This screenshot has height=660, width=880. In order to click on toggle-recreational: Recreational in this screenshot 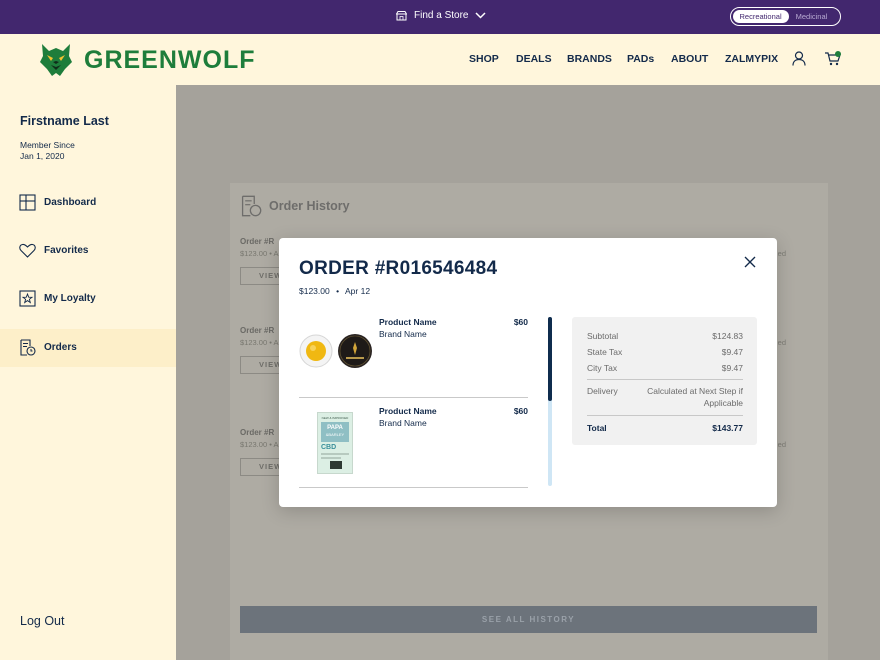, I will do `click(760, 16)`.